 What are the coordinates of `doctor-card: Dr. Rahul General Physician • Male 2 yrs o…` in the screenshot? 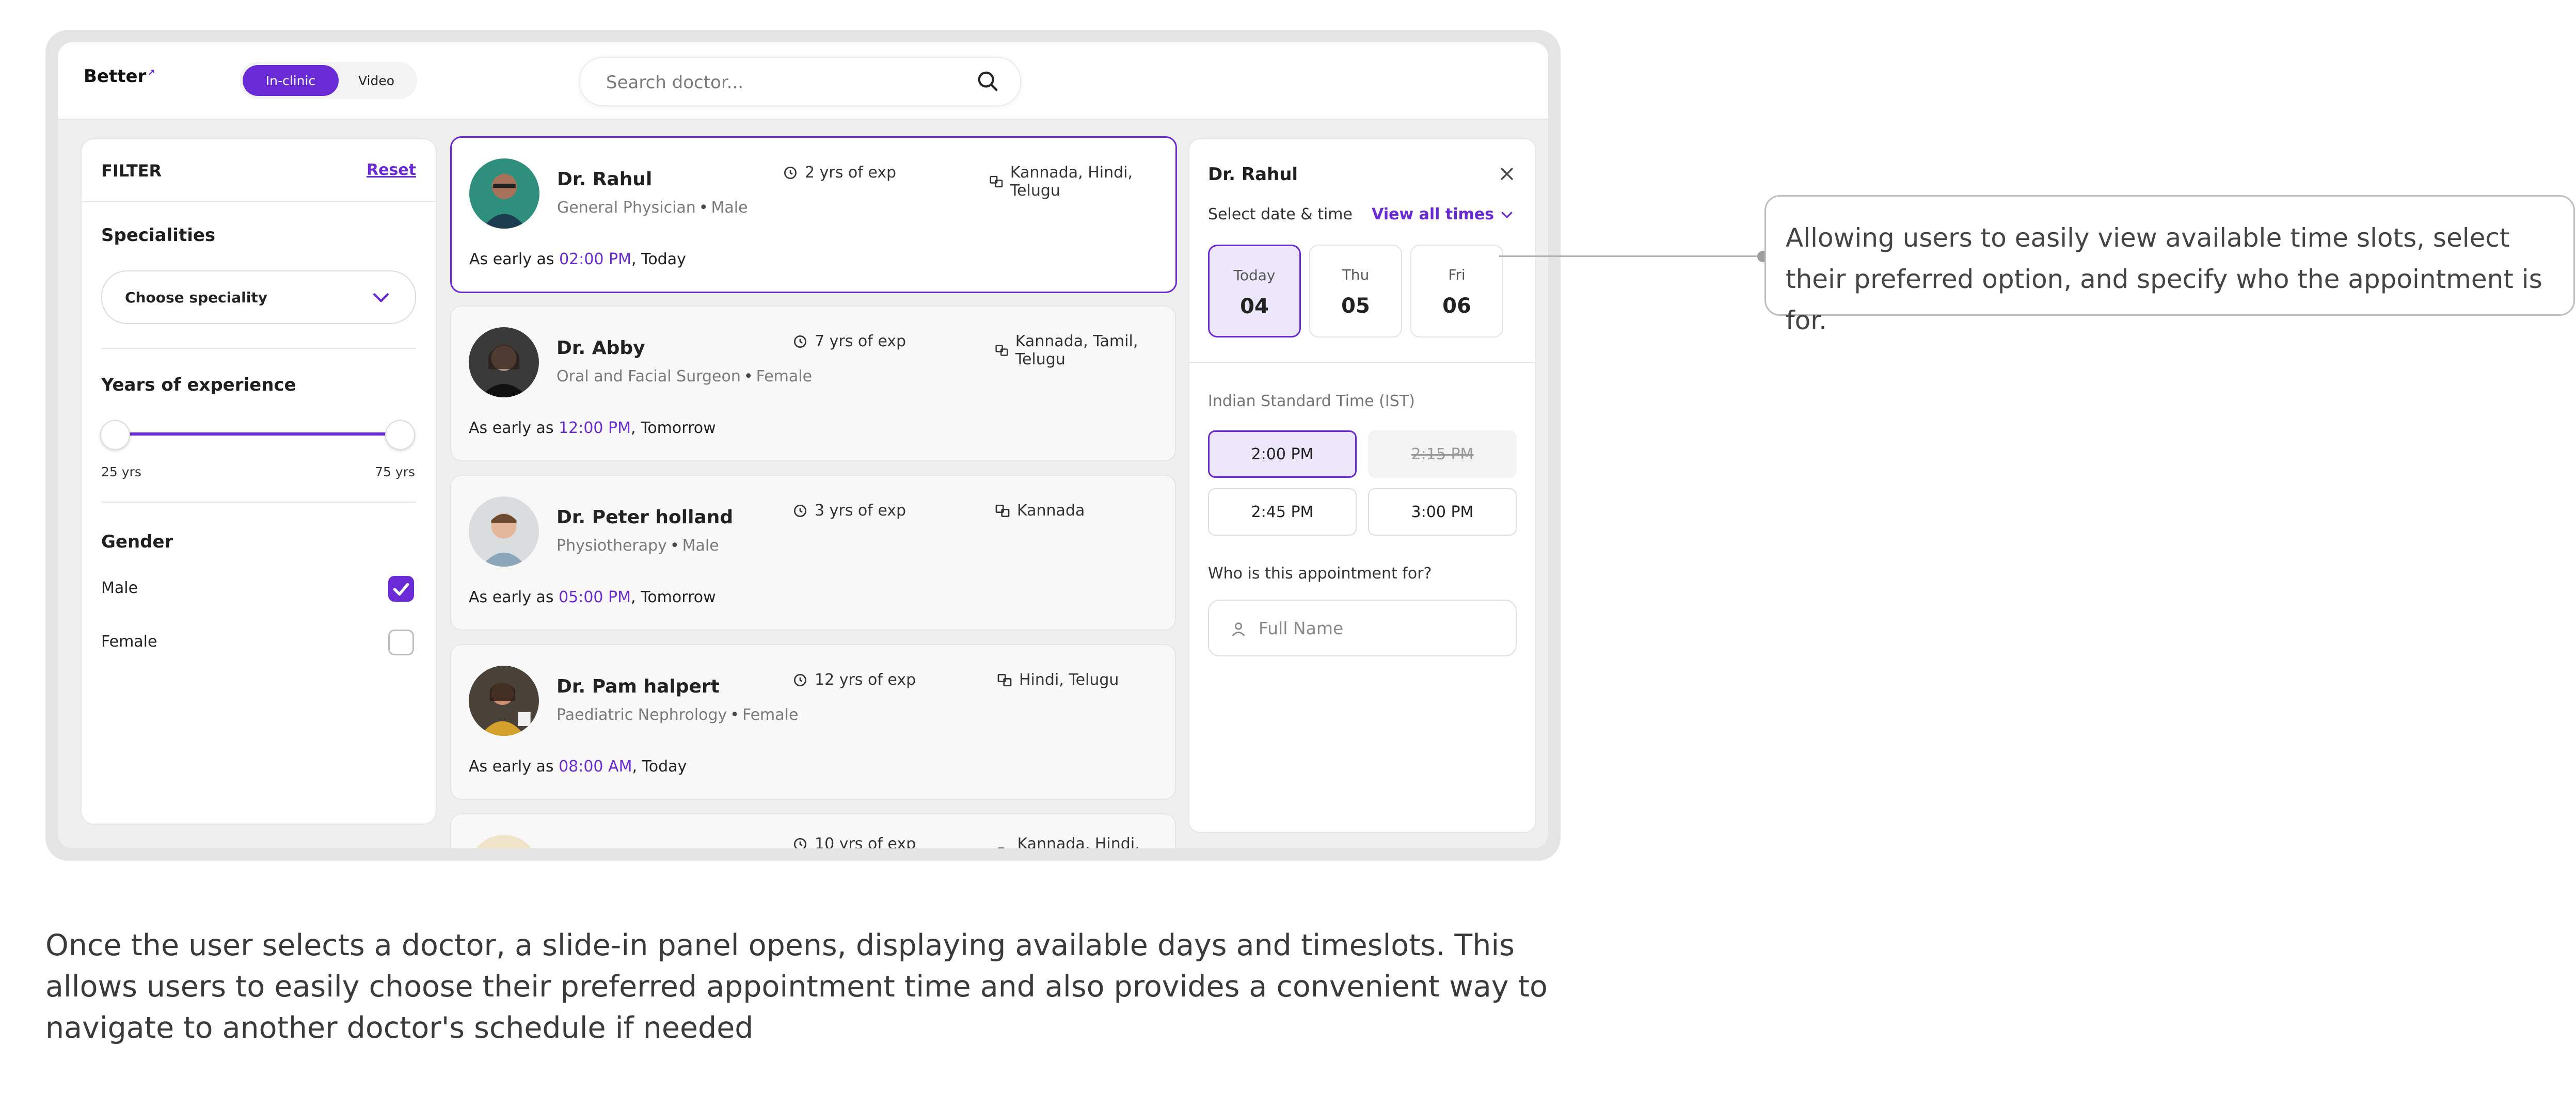 It's located at (813, 215).